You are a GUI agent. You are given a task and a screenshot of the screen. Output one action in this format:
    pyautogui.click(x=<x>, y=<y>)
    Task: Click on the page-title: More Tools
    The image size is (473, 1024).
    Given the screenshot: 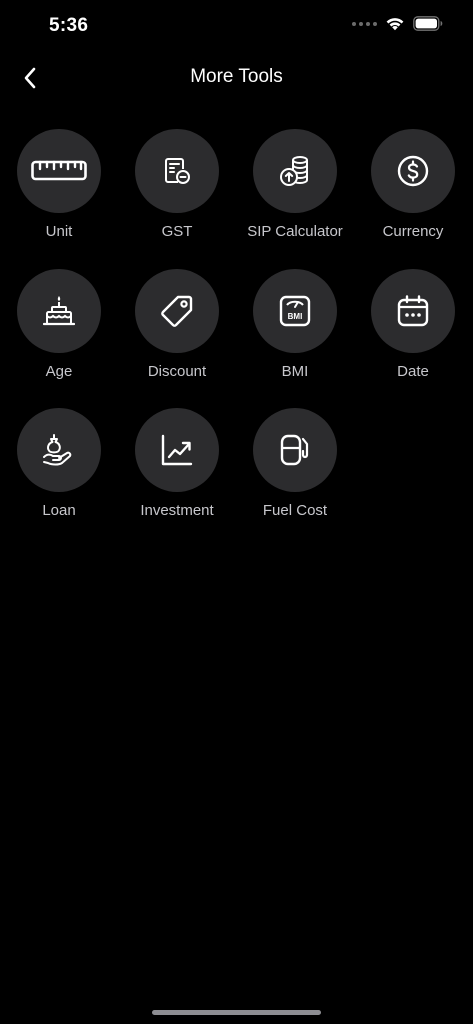 What is the action you would take?
    pyautogui.click(x=236, y=76)
    